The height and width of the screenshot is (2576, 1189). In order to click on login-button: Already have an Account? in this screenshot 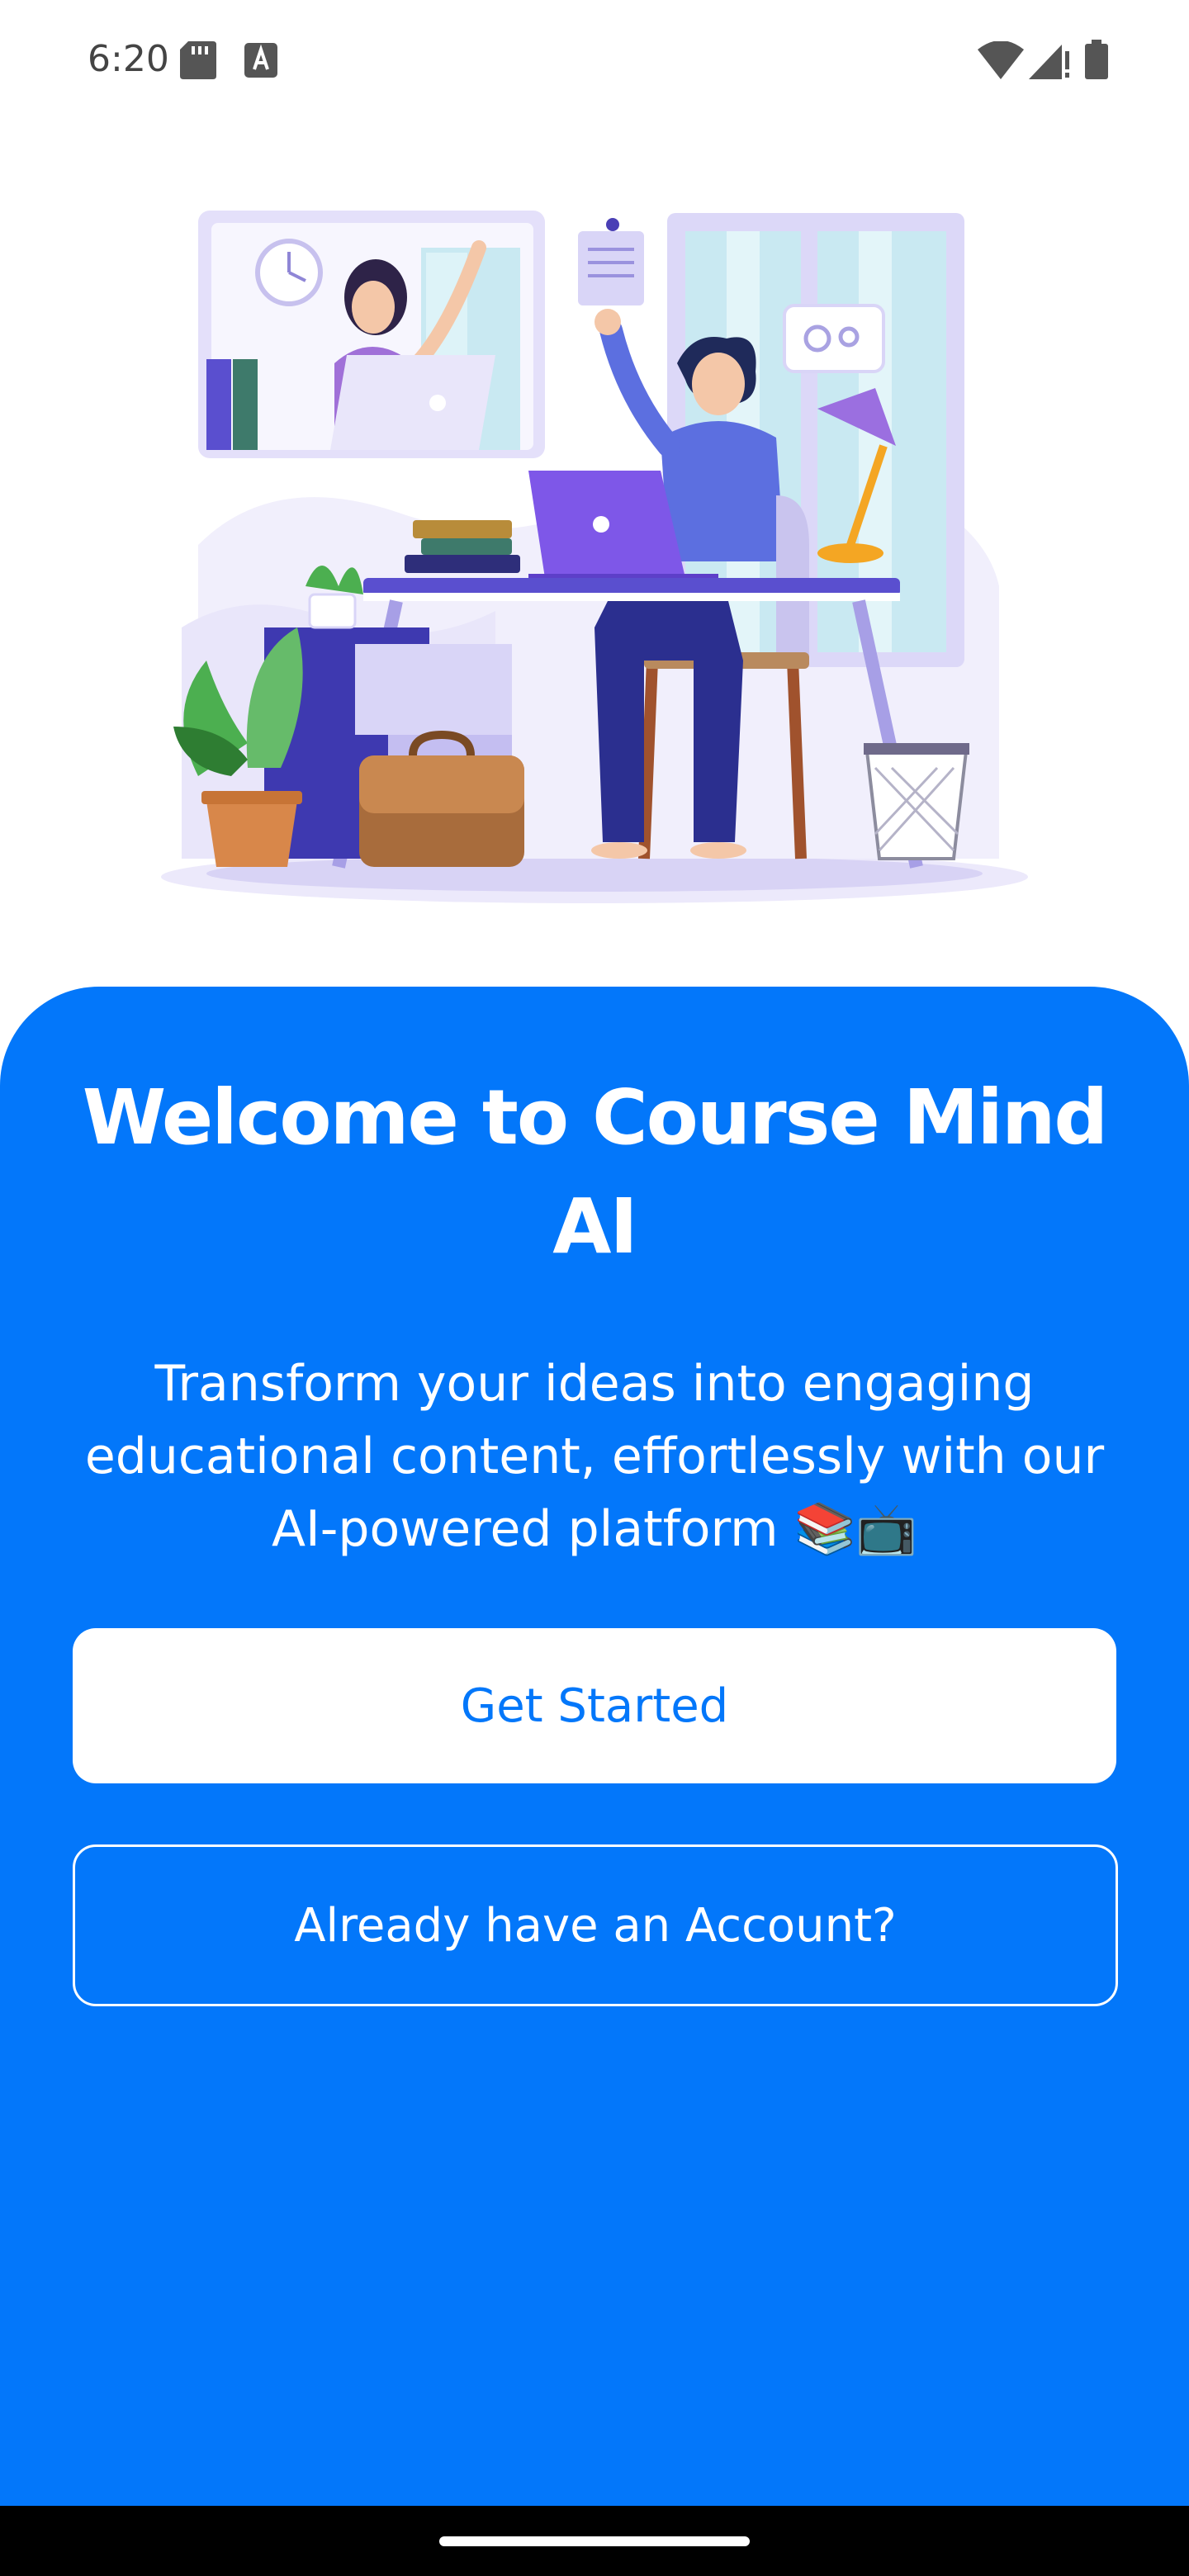, I will do `click(595, 1925)`.